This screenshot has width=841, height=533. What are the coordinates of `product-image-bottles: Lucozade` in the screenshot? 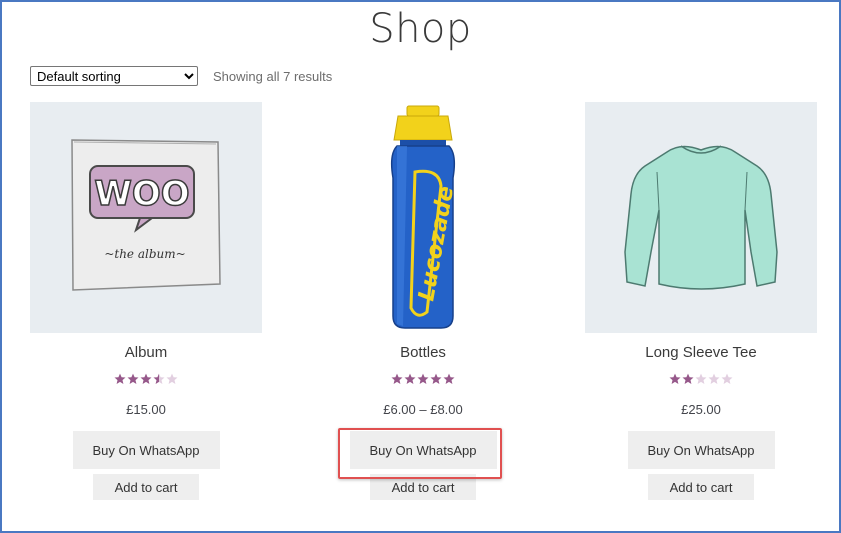 It's located at (423, 217).